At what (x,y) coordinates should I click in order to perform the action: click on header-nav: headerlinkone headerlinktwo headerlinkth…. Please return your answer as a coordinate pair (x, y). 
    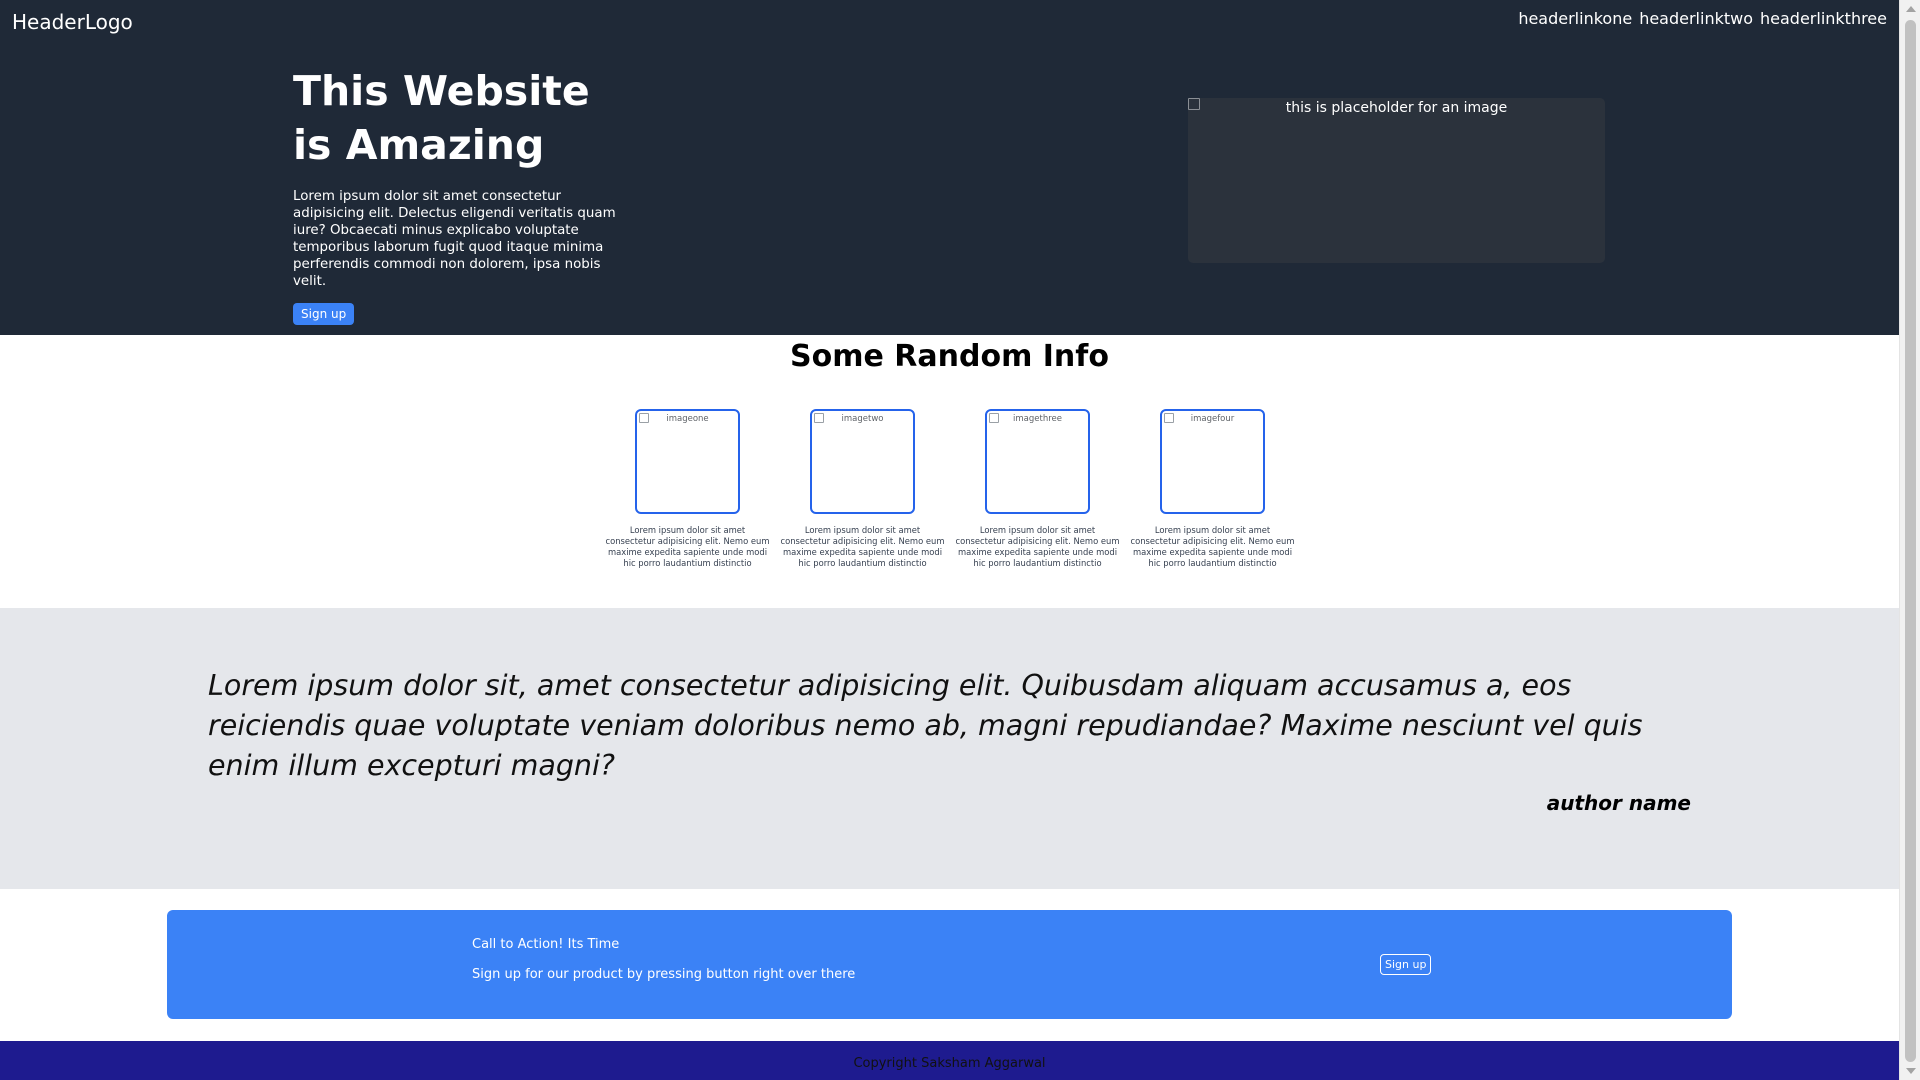
    Looking at the image, I should click on (1702, 18).